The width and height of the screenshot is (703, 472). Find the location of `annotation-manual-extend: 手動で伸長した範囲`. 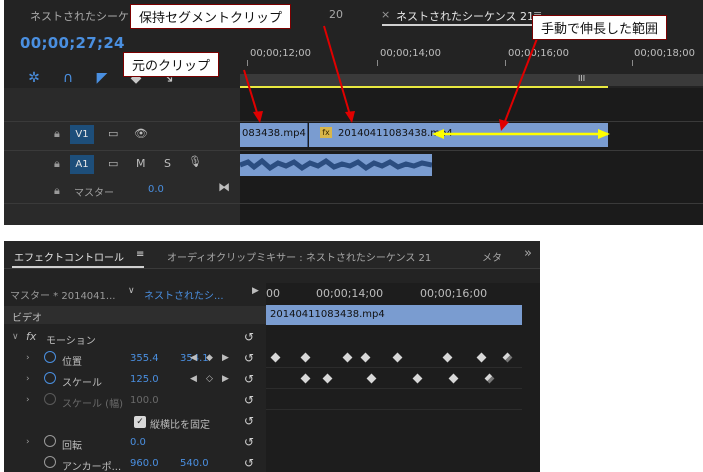

annotation-manual-extend: 手動で伸長した範囲 is located at coordinates (600, 27).